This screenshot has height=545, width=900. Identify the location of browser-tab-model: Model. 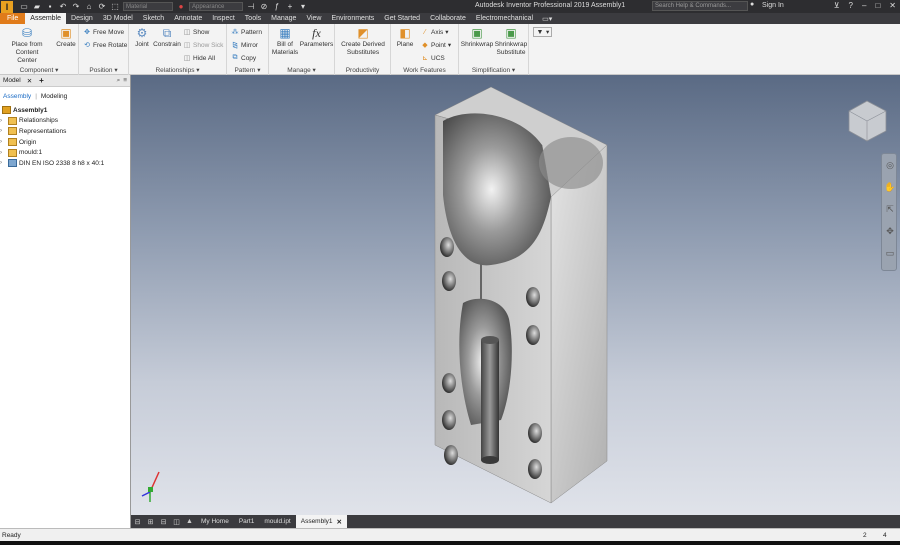
(12, 80).